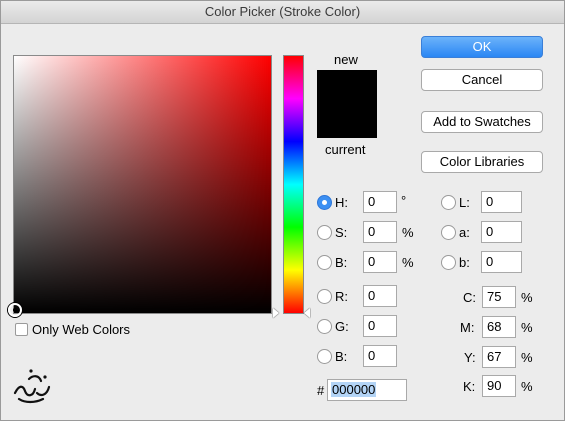  I want to click on r-label: R:, so click(341, 296).